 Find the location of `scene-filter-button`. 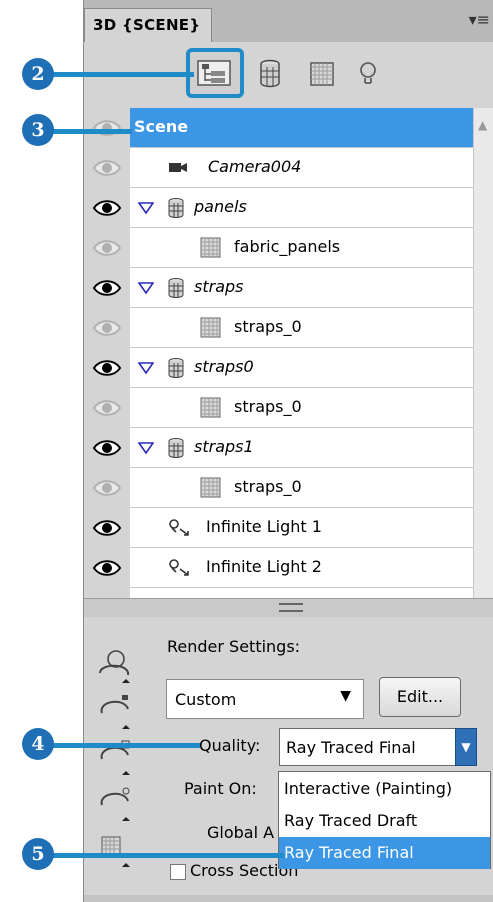

scene-filter-button is located at coordinates (215, 73).